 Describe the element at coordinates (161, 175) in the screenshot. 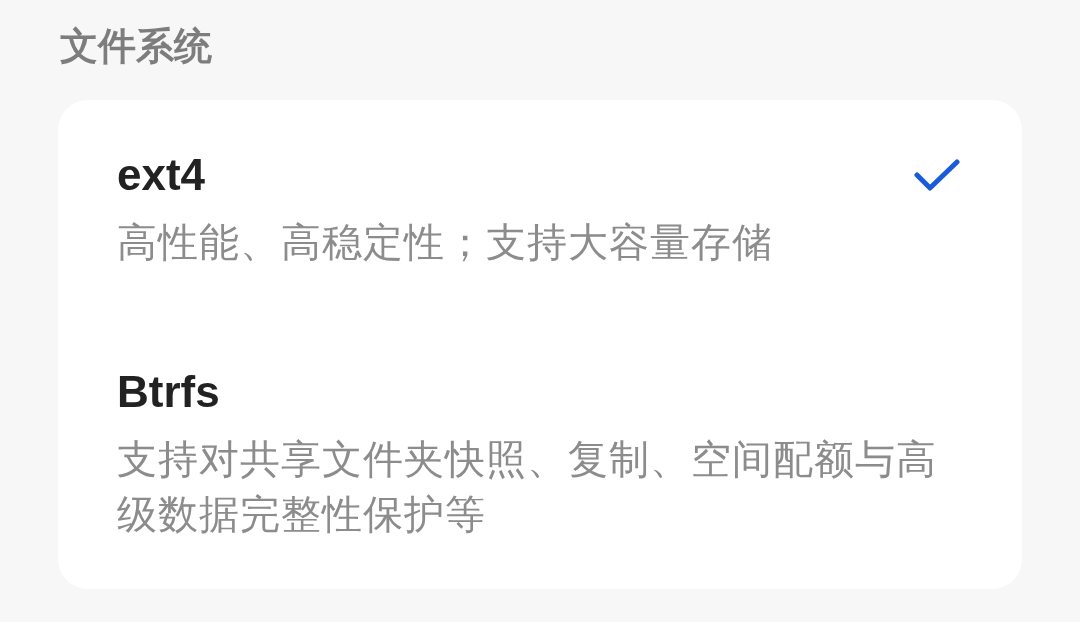

I see `option-name: ext4` at that location.